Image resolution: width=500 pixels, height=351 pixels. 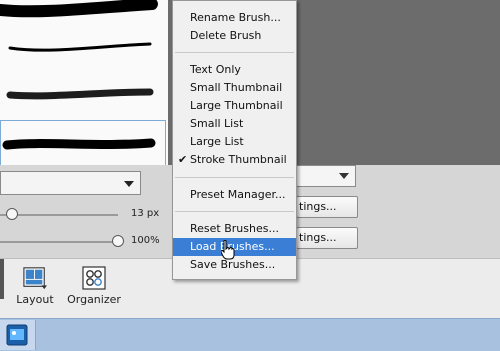 I want to click on brush-stroke-soft, so click(x=80, y=94).